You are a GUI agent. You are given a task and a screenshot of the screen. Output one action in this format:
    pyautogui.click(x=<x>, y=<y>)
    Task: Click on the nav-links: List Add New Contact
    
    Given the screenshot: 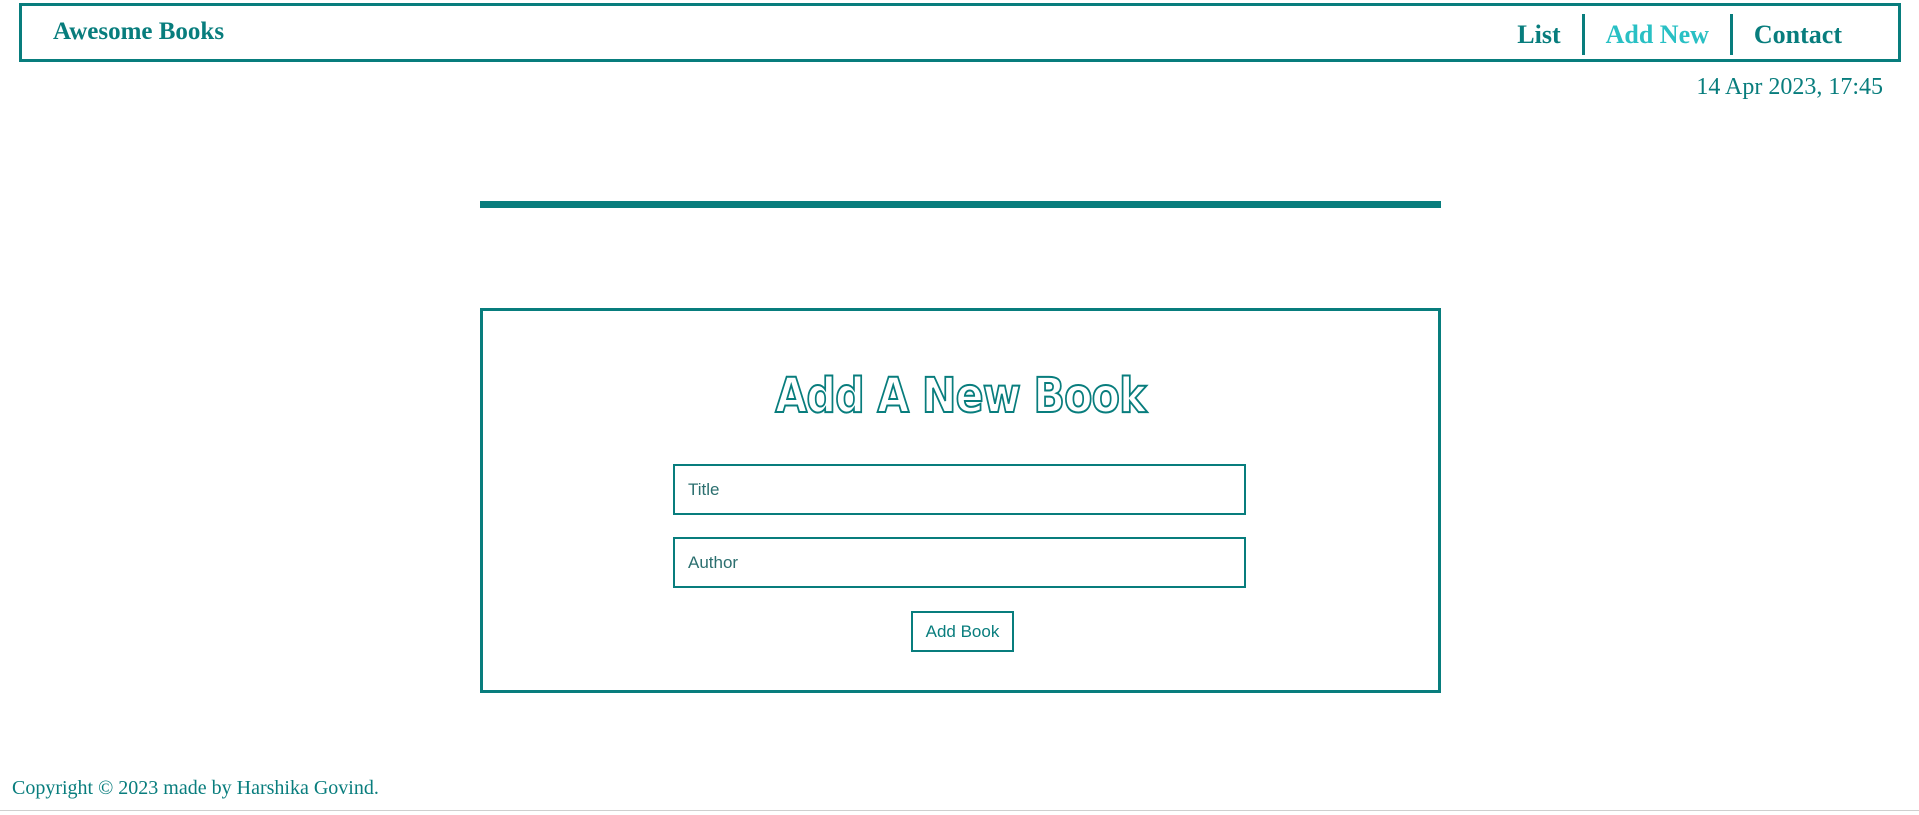 What is the action you would take?
    pyautogui.click(x=1679, y=34)
    